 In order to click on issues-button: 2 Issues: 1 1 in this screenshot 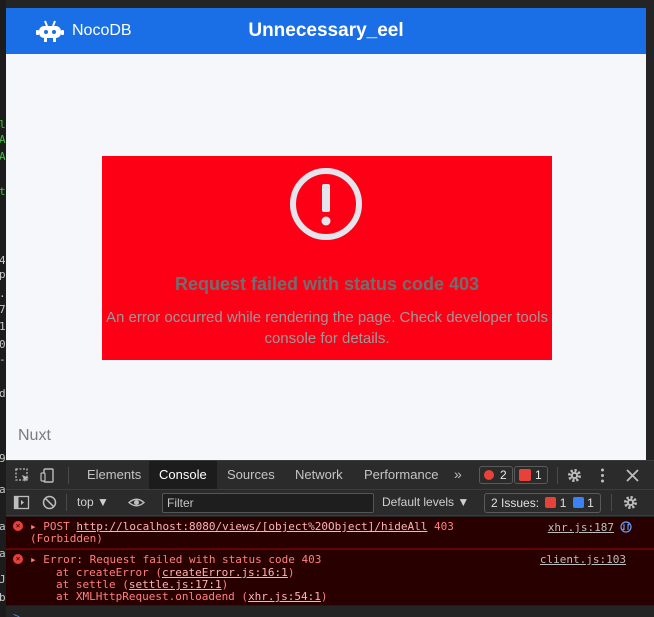, I will do `click(542, 503)`.